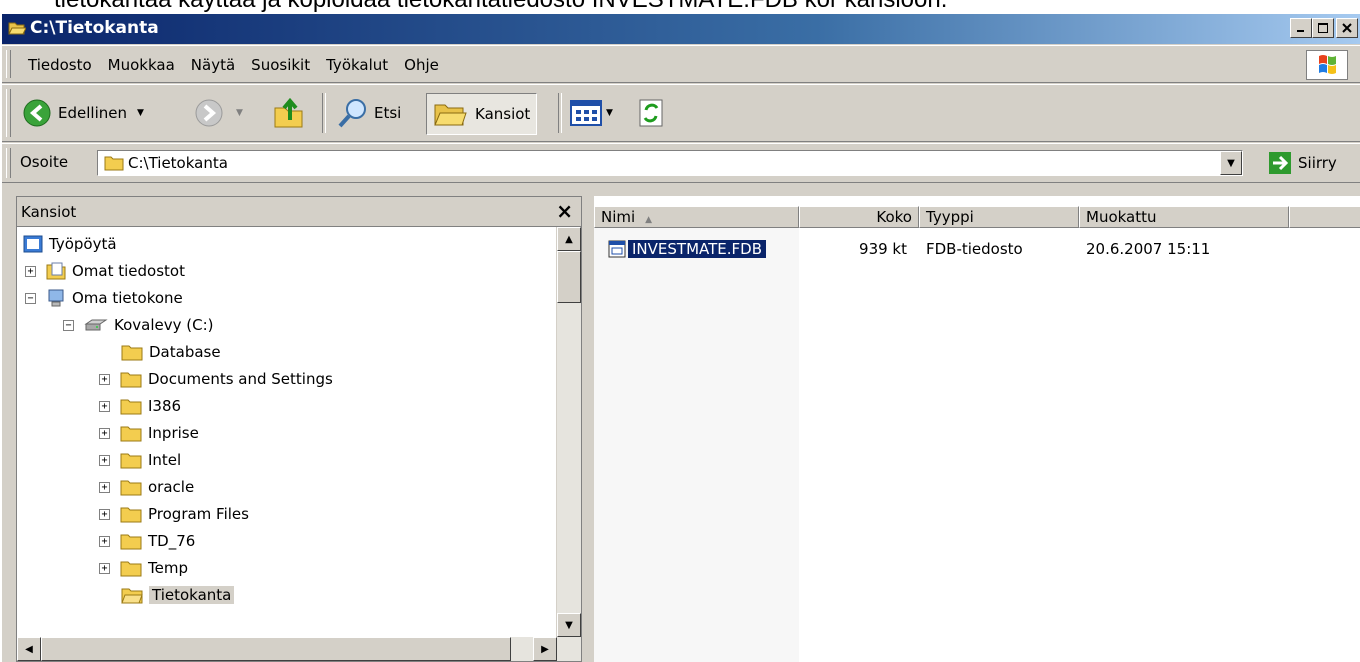 The image size is (1360, 662). I want to click on fdb-file-icon, so click(617, 249).